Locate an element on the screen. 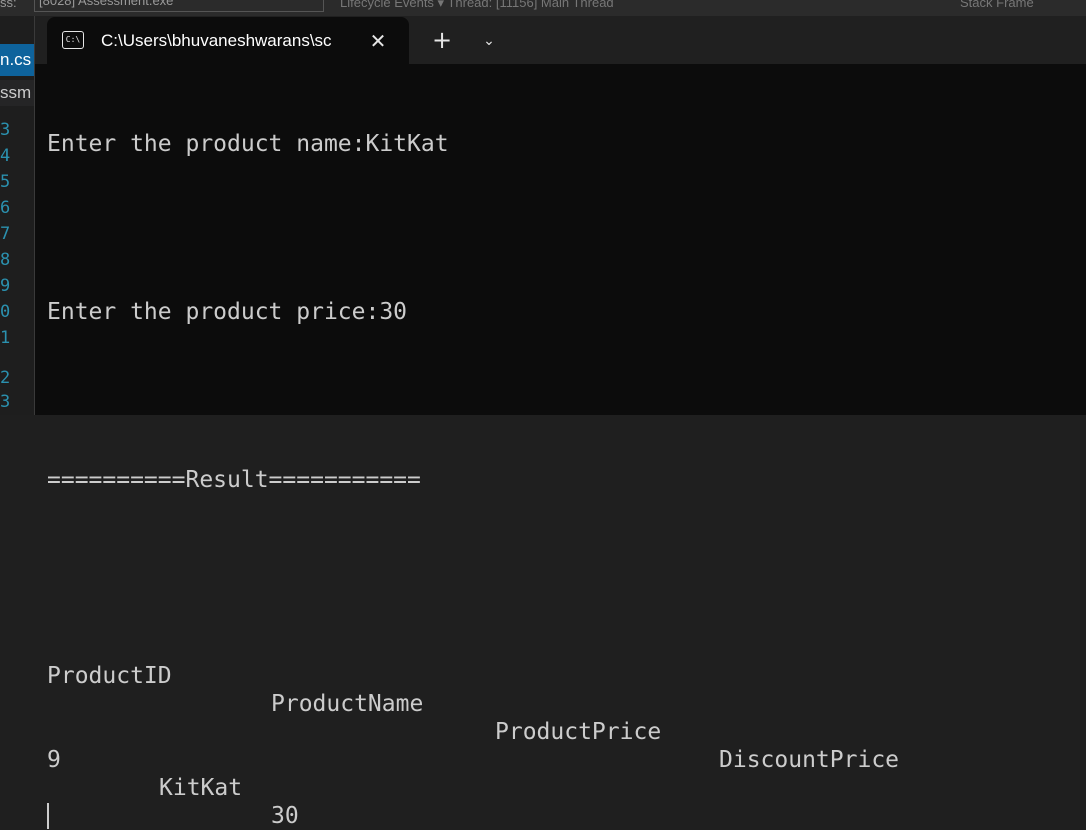 Image resolution: width=1086 pixels, height=830 pixels. ide-project-label: ssm is located at coordinates (17, 93).